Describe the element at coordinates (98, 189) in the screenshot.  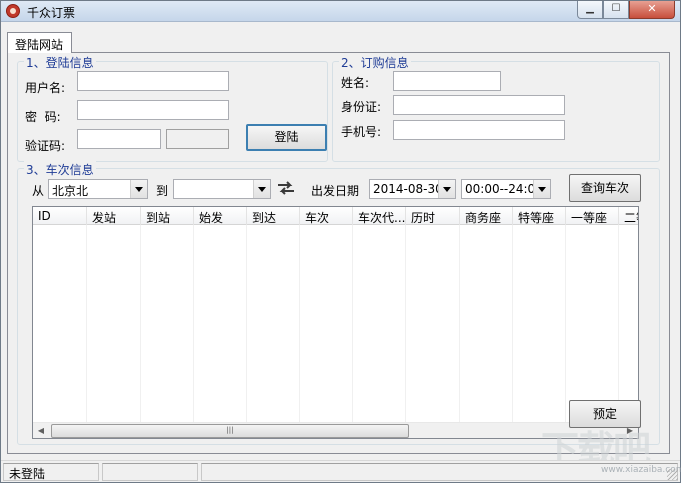
I see `from-station-select: 北京北` at that location.